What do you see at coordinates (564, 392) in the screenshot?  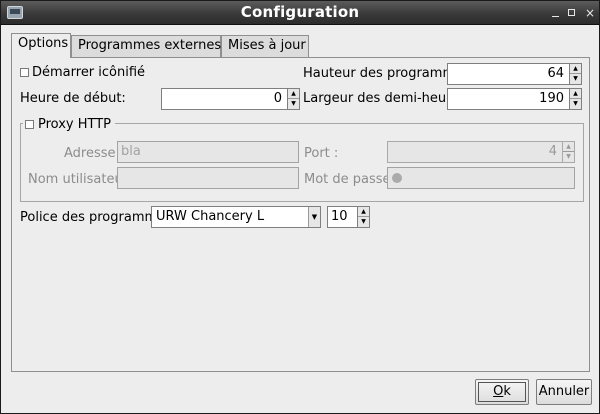 I see `cancel-button: Annuler` at bounding box center [564, 392].